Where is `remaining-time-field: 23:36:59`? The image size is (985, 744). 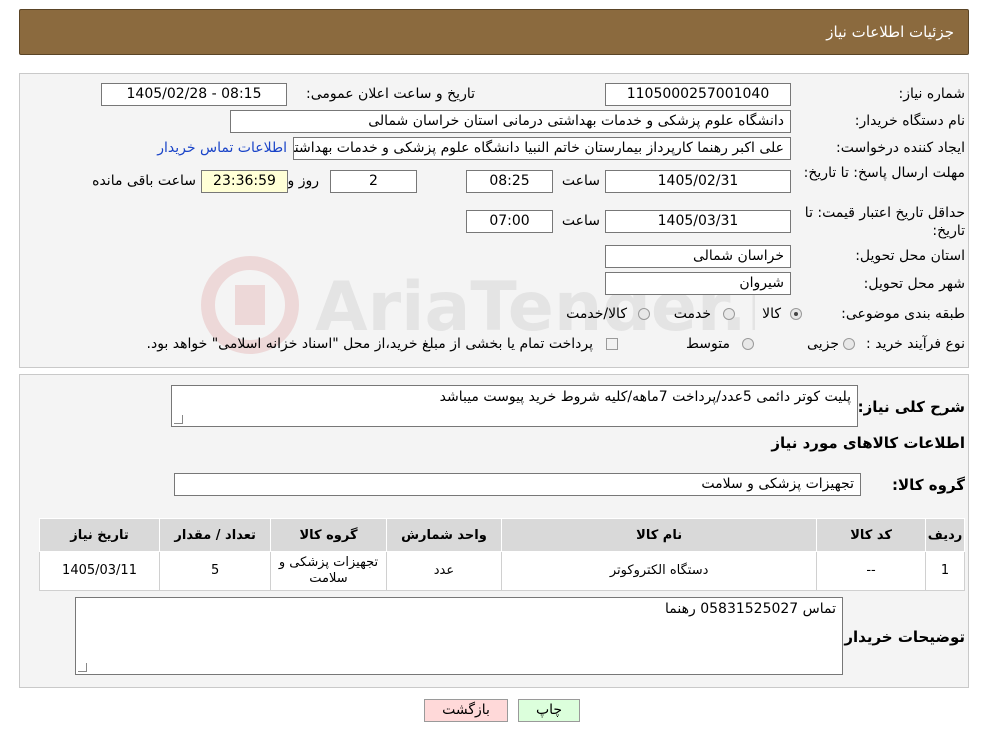 remaining-time-field: 23:36:59 is located at coordinates (244, 181).